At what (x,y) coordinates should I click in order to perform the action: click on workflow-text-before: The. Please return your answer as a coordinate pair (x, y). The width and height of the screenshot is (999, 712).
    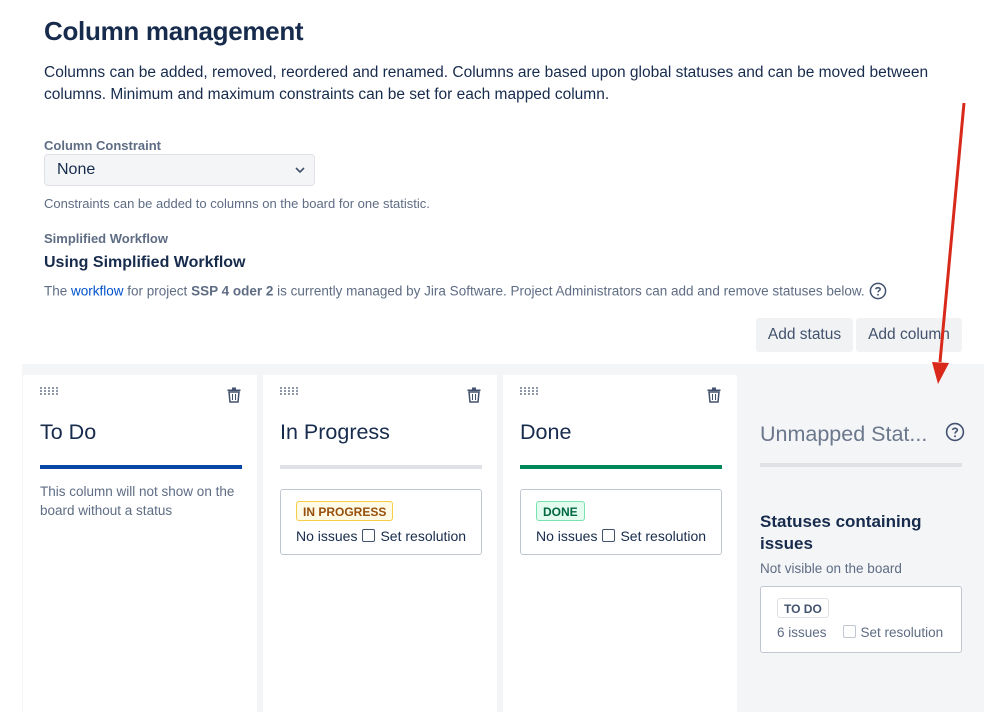
    Looking at the image, I should click on (58, 291).